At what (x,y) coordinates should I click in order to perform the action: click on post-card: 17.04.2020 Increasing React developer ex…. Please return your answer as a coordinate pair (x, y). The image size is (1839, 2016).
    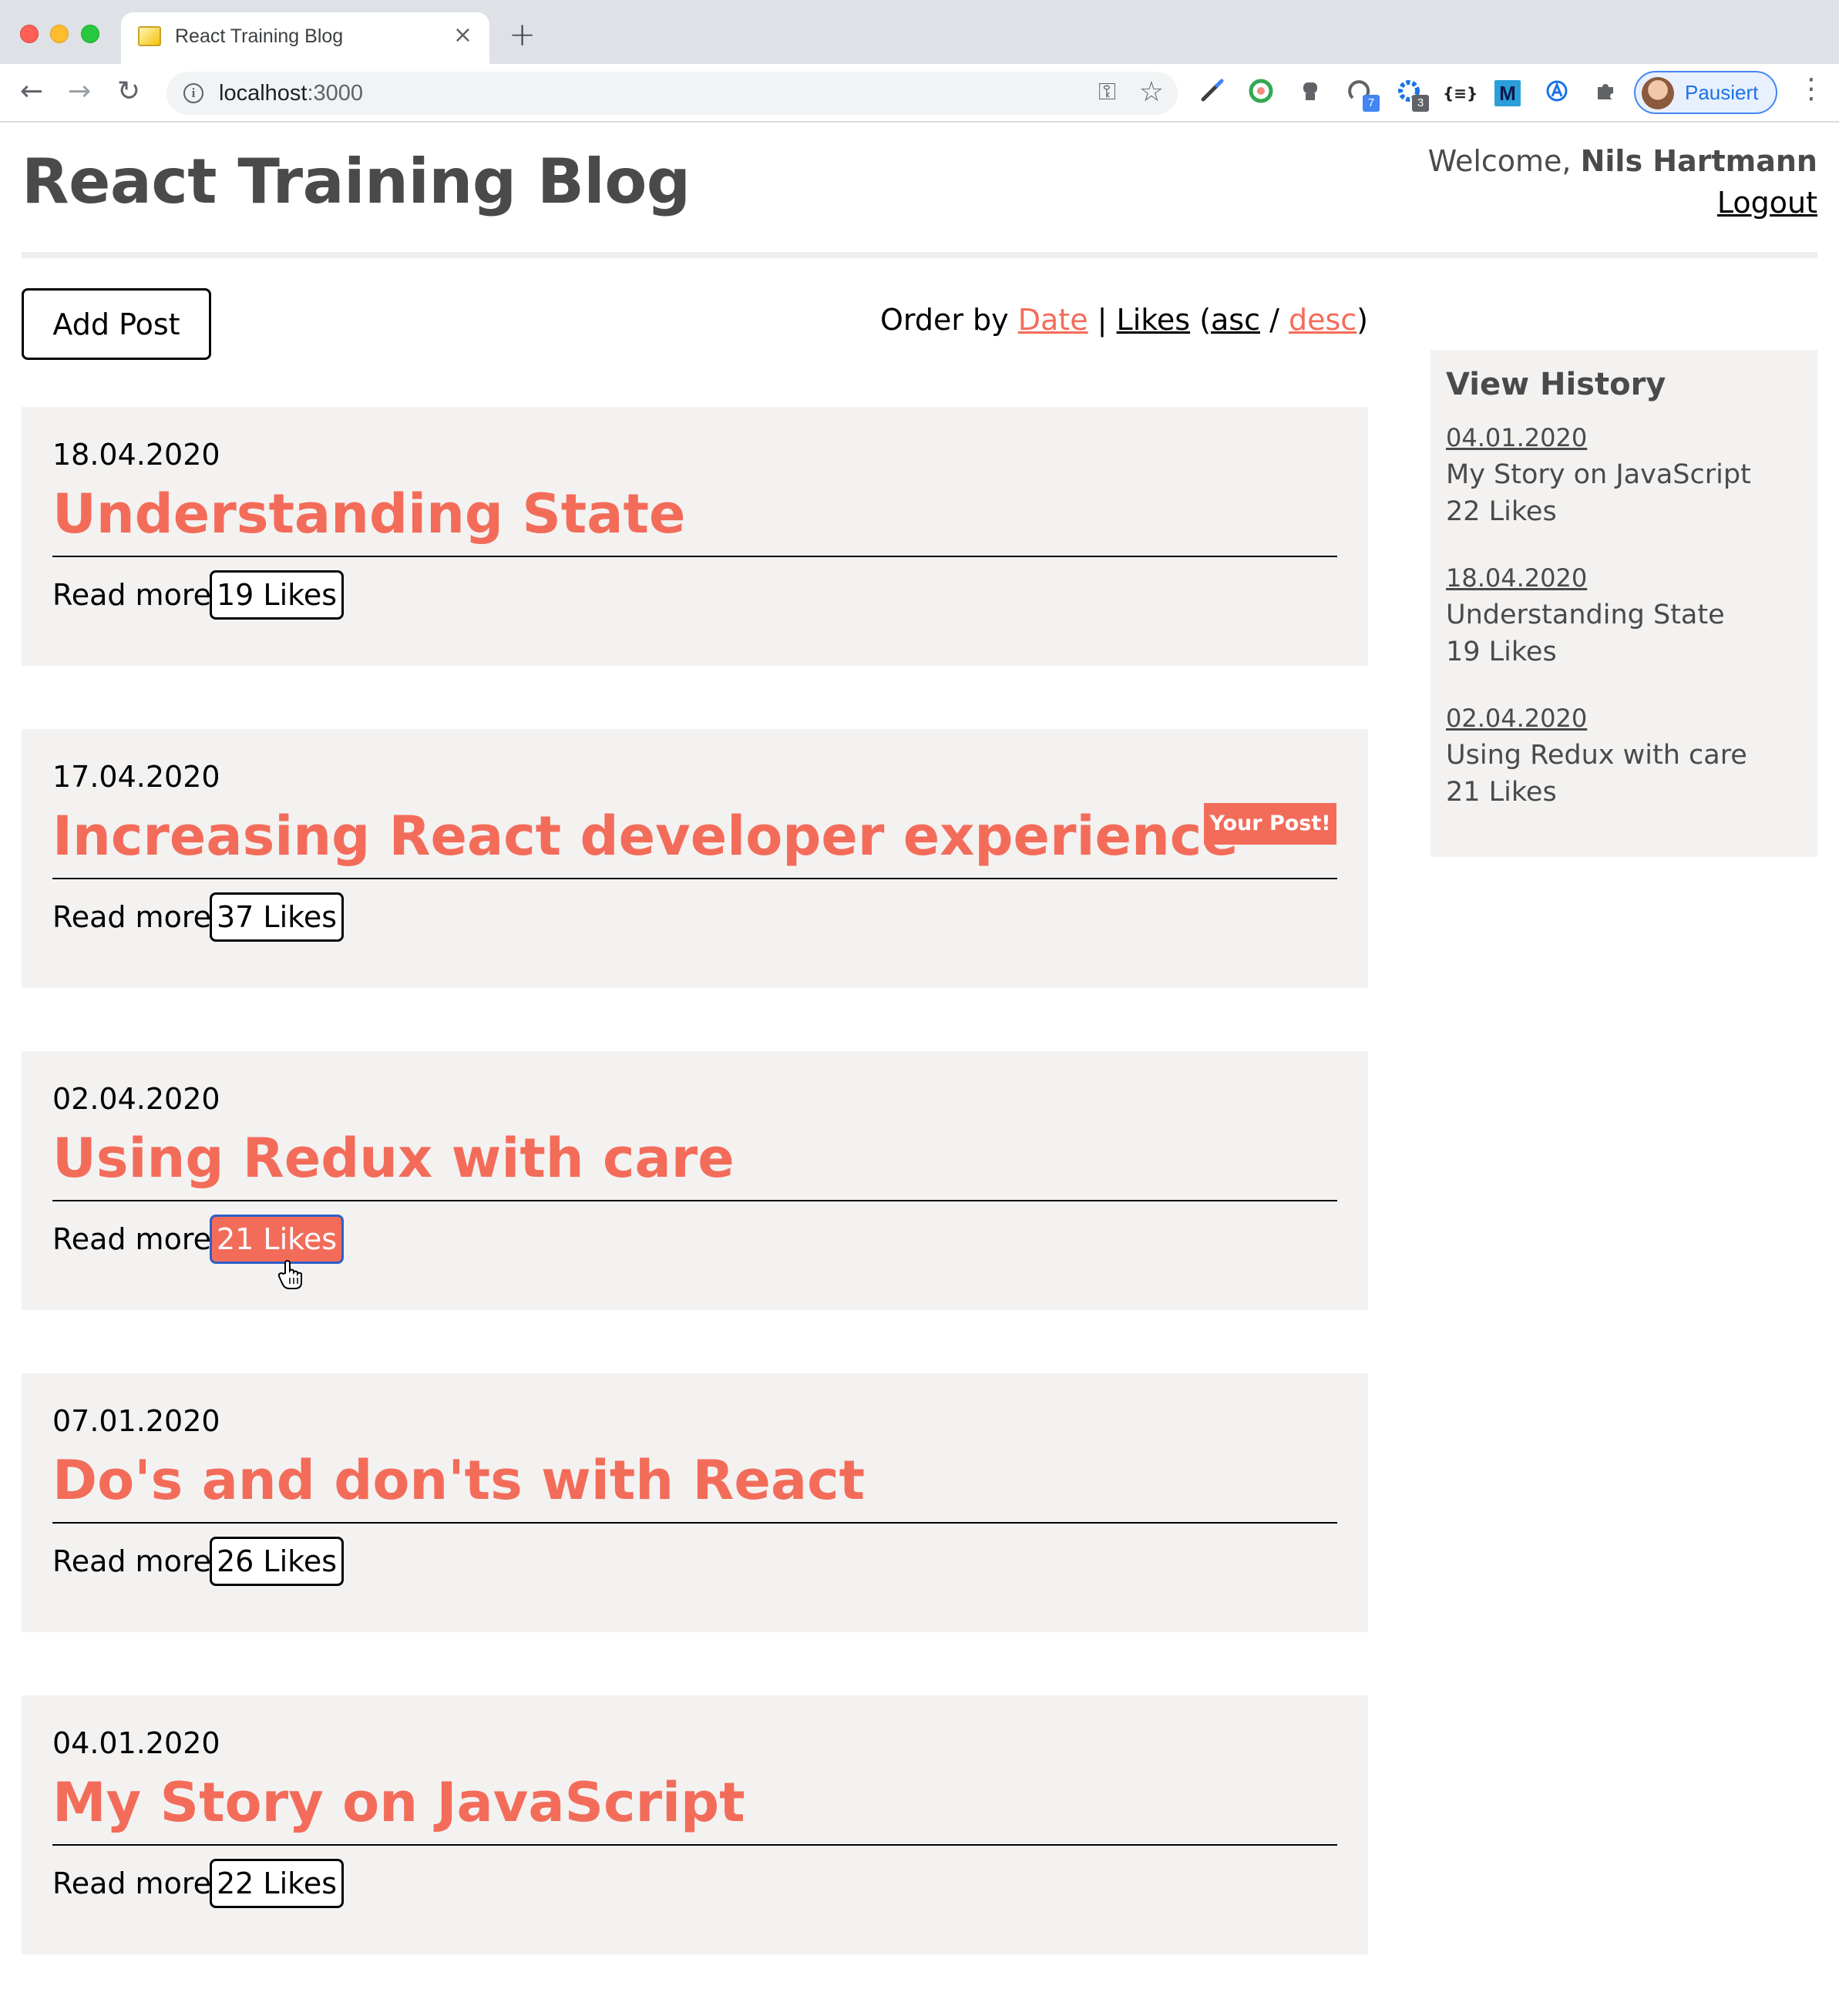
    Looking at the image, I should click on (695, 859).